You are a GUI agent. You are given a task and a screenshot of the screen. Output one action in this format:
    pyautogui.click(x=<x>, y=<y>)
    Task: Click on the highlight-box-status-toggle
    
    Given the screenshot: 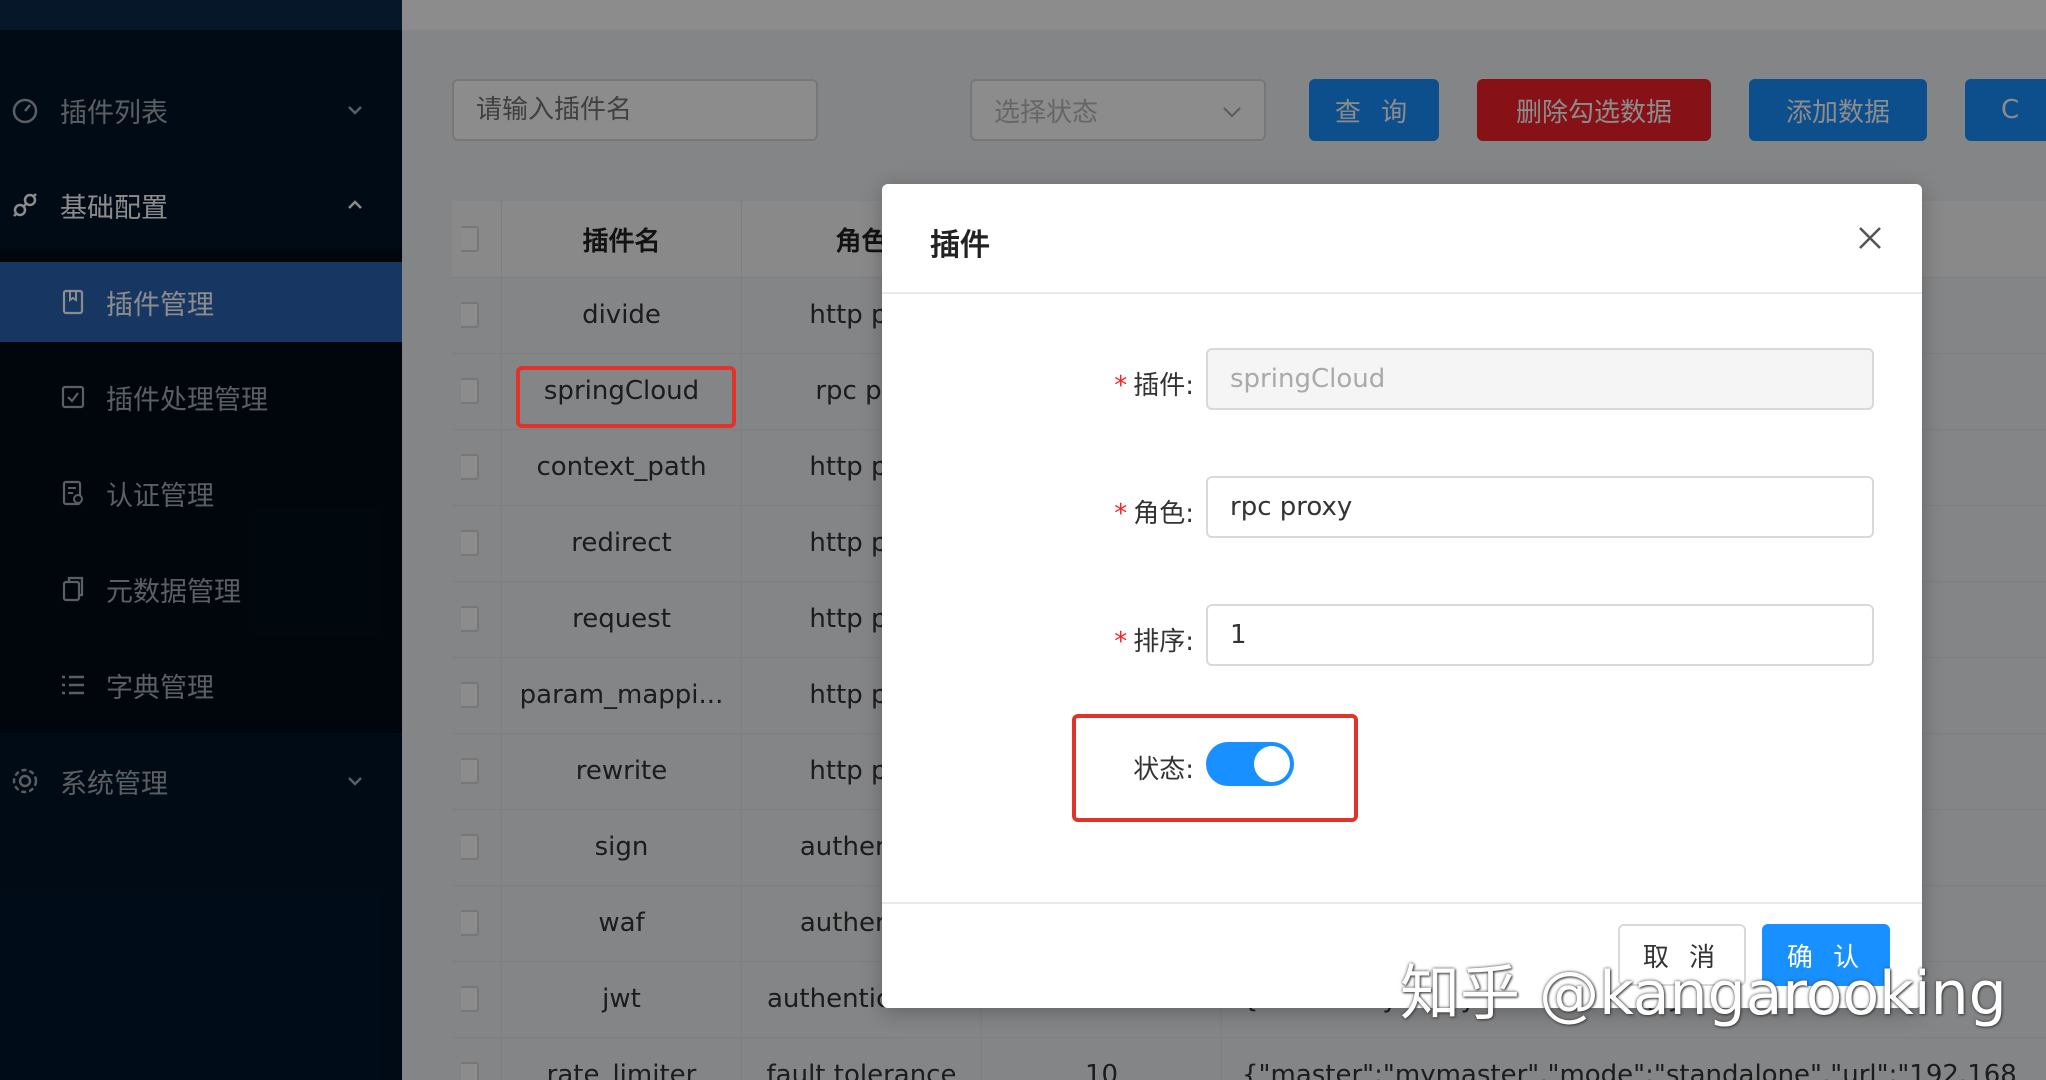 What is the action you would take?
    pyautogui.click(x=1215, y=768)
    